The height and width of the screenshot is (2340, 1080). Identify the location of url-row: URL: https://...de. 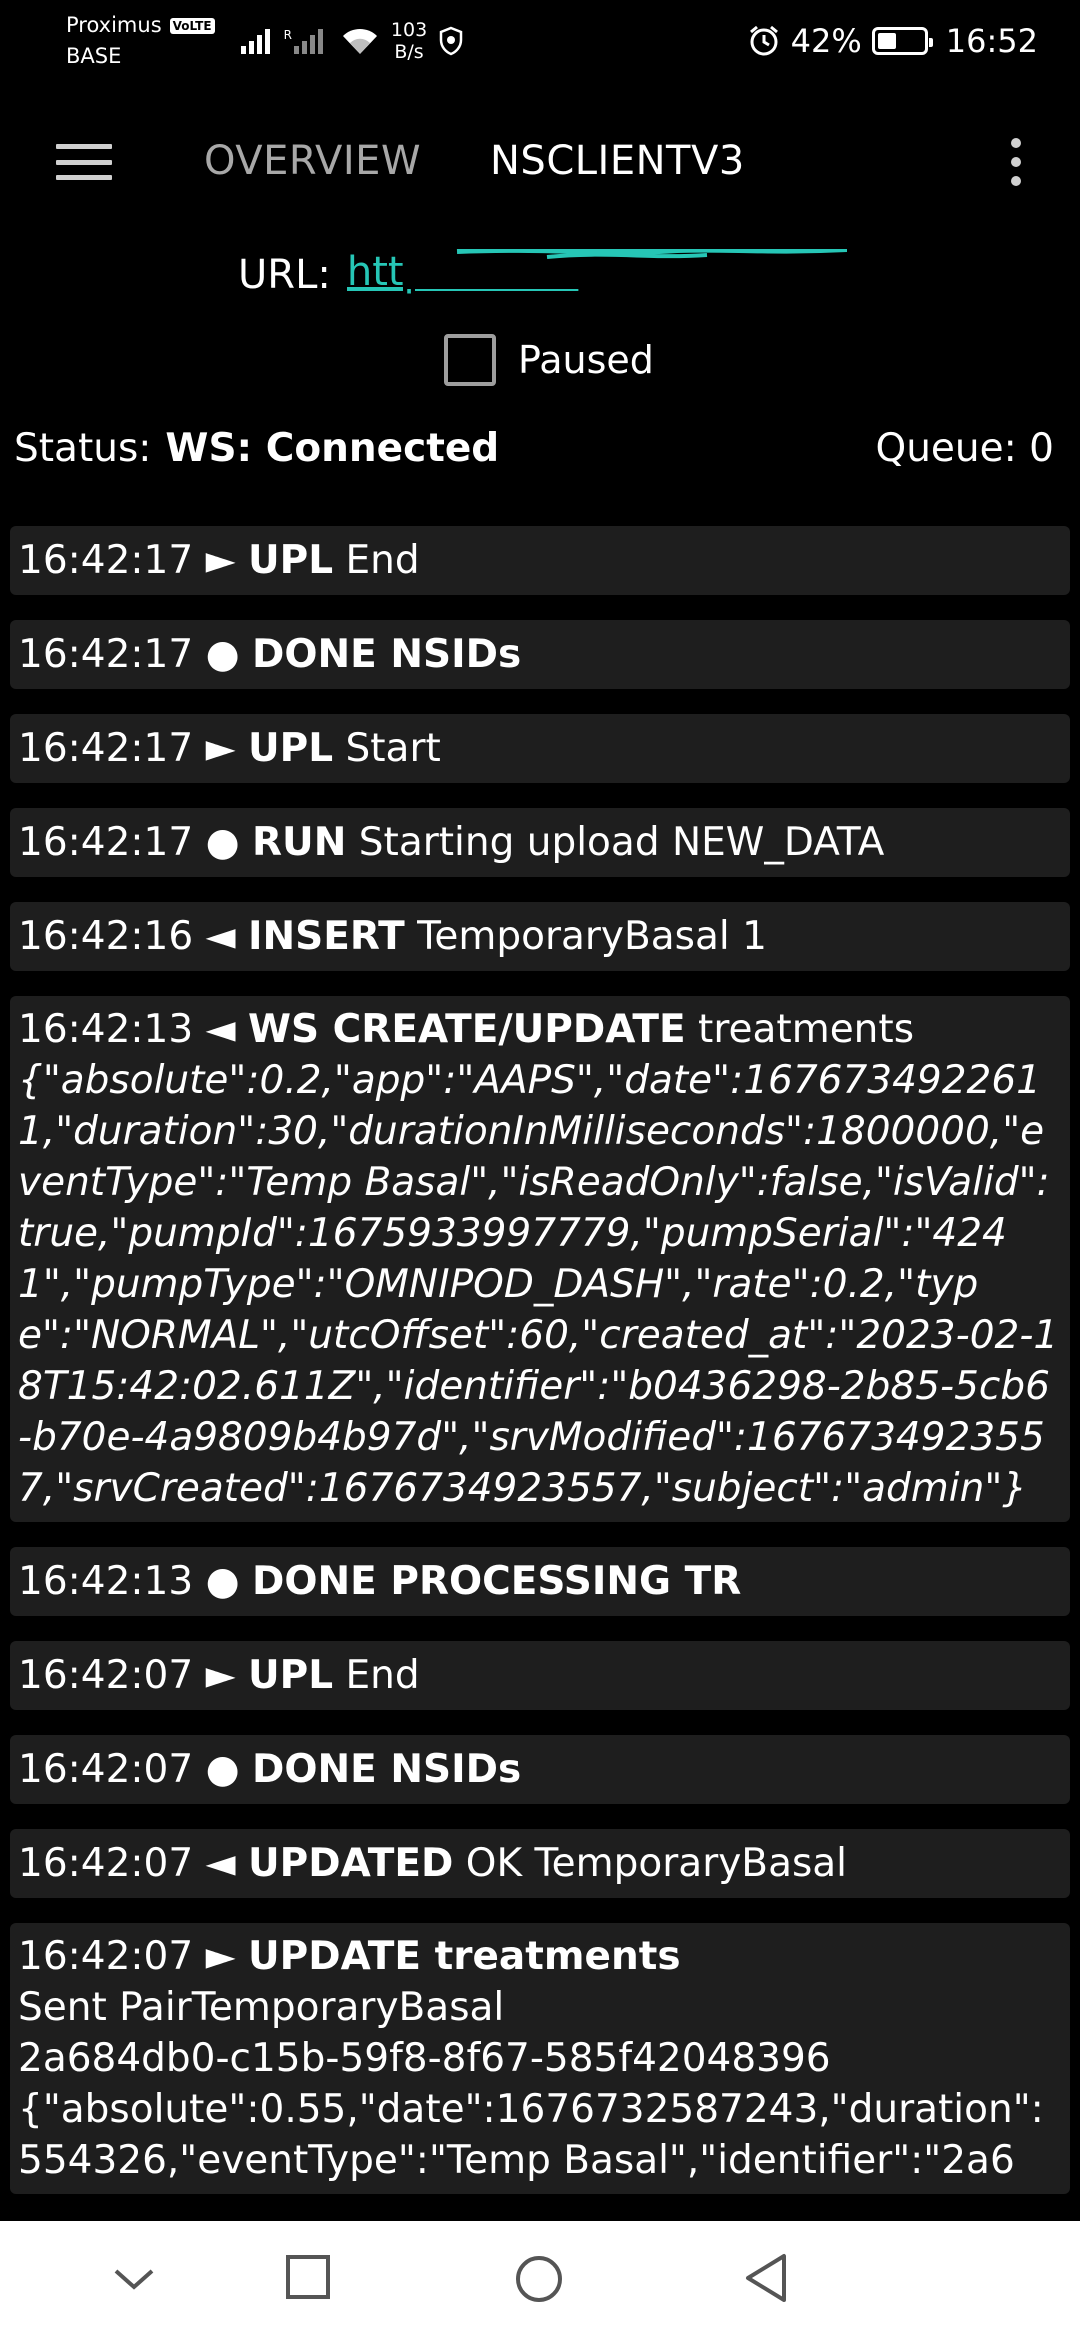
(542, 275).